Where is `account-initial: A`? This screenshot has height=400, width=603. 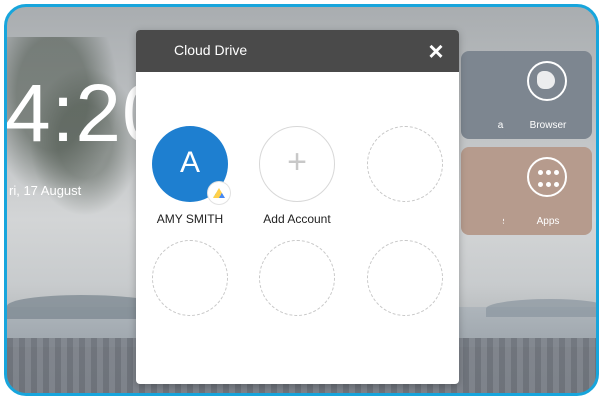 account-initial: A is located at coordinates (189, 162).